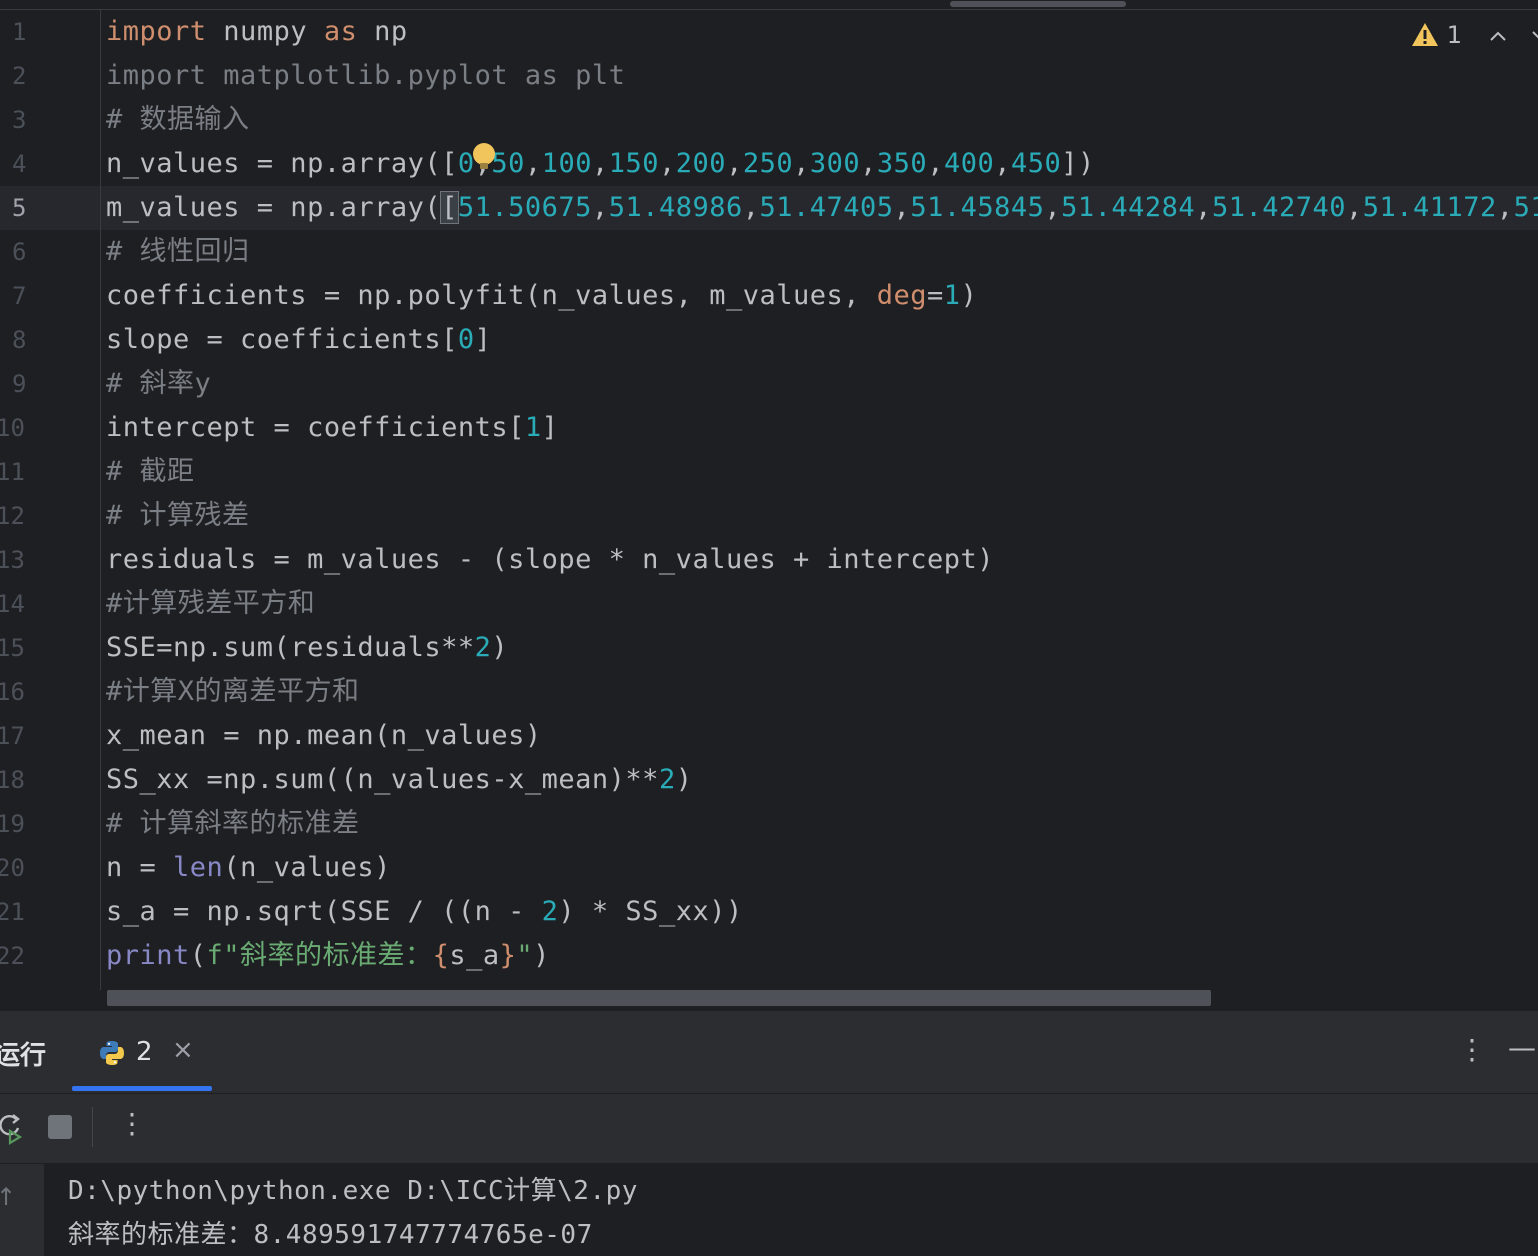 Image resolution: width=1538 pixels, height=1256 pixels. Describe the element at coordinates (30, 340) in the screenshot. I see `line-number: 8` at that location.